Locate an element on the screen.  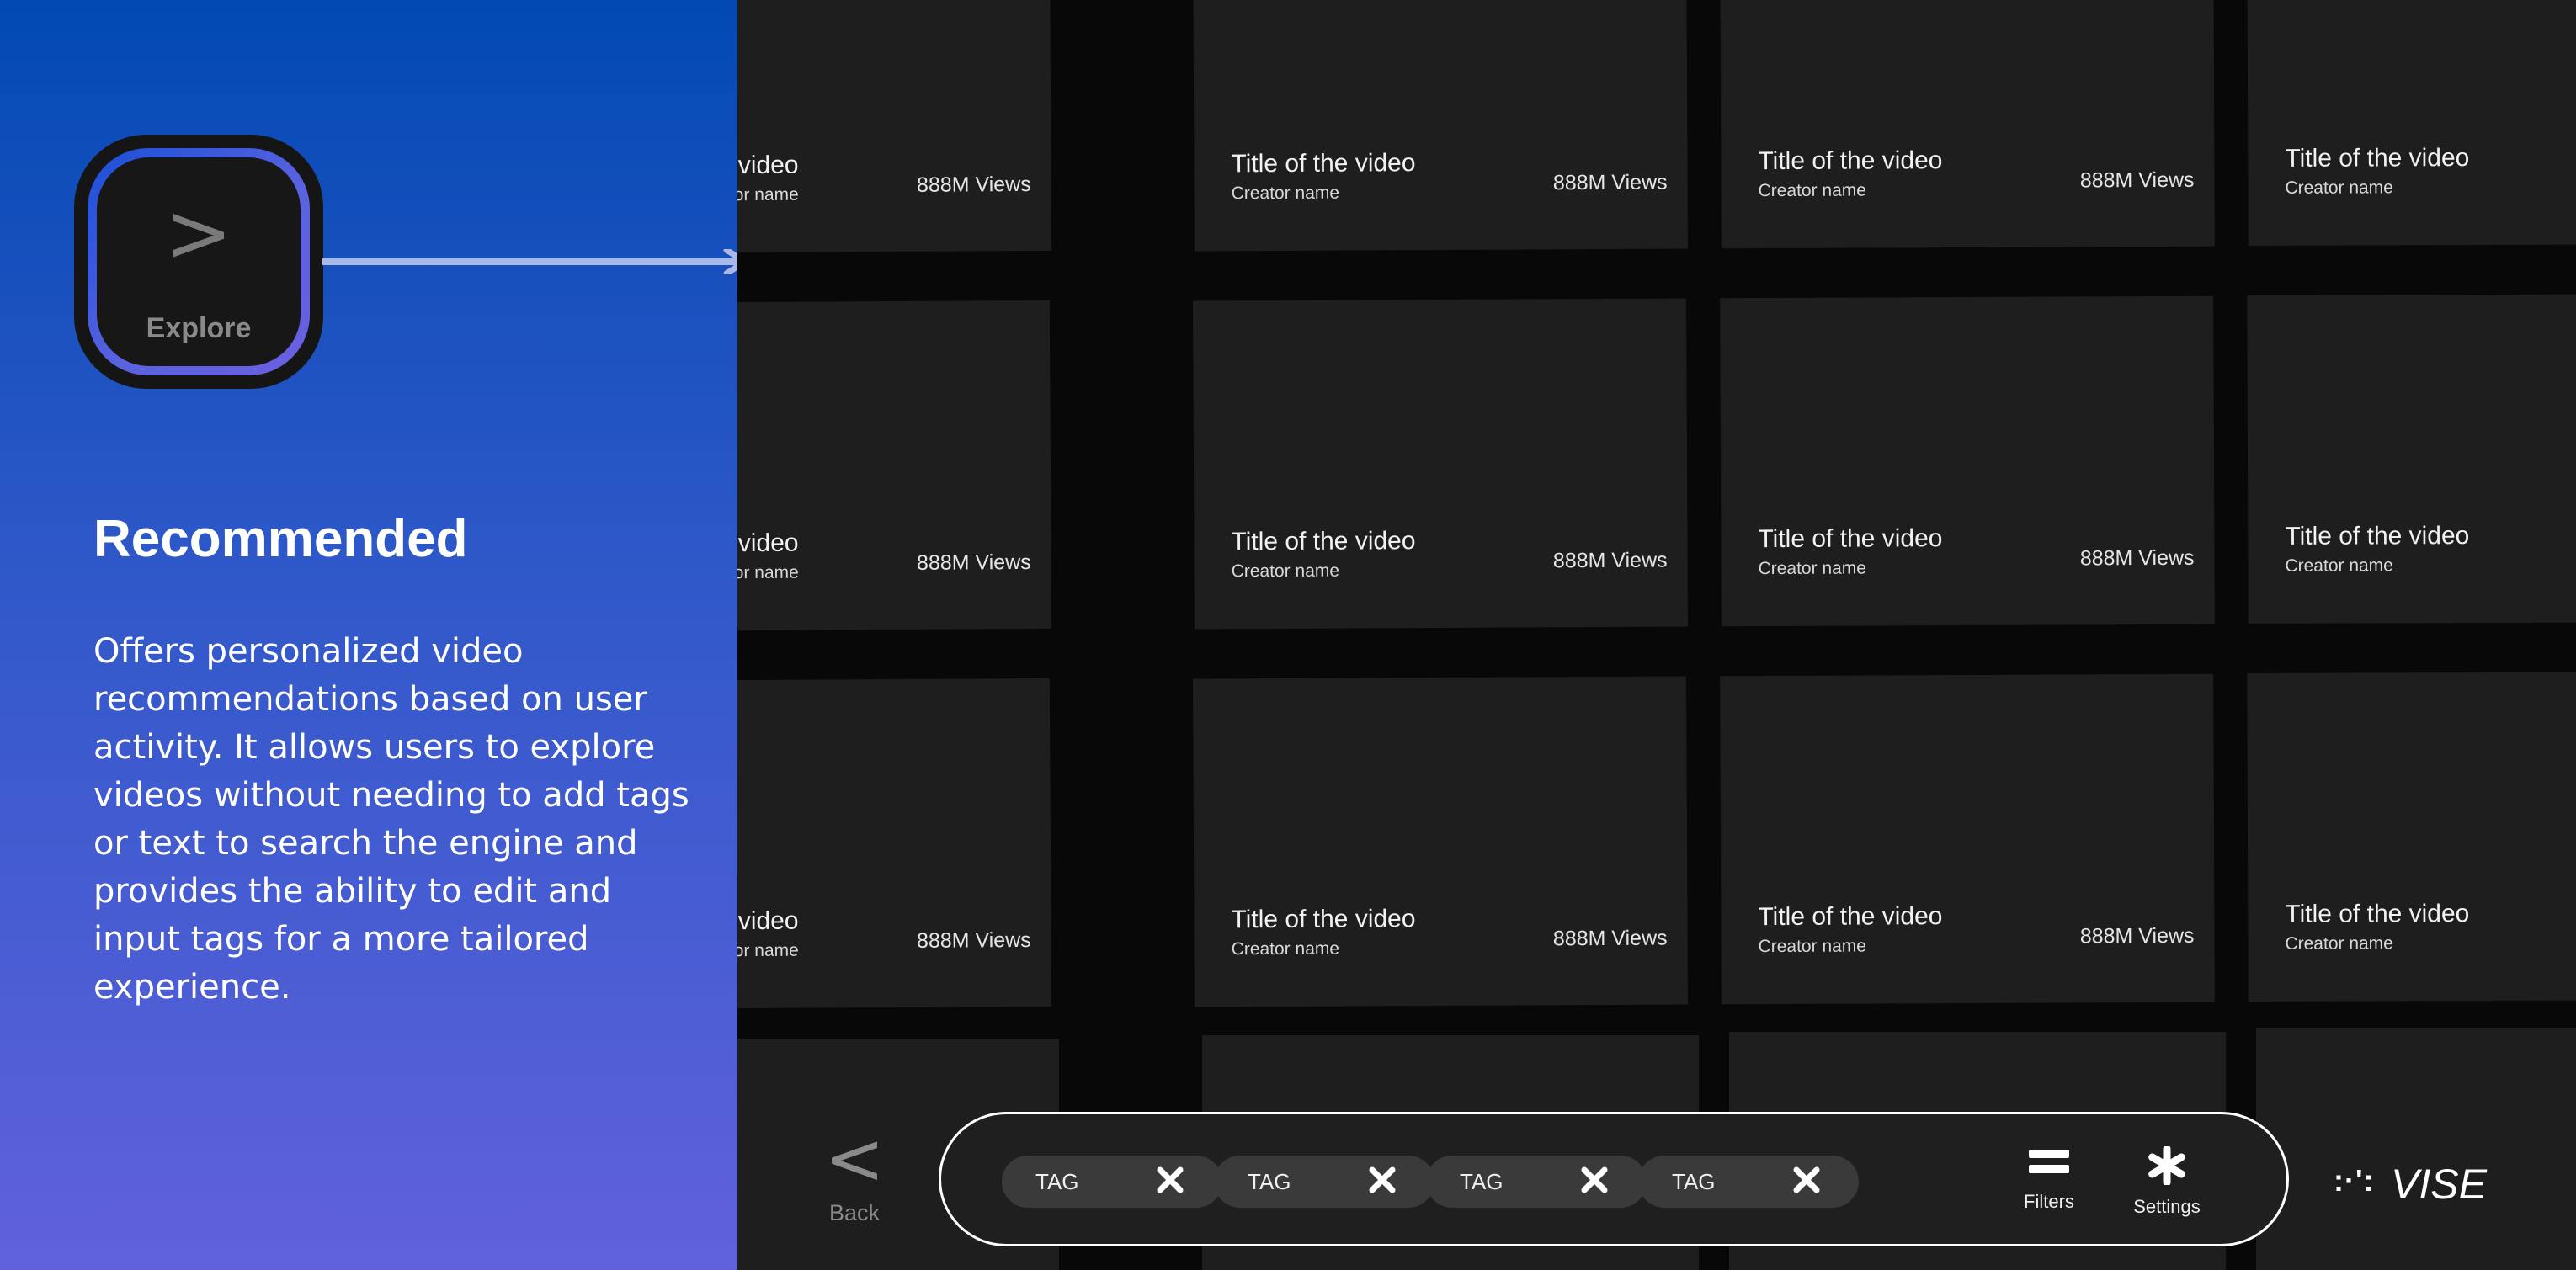
chevron-left-icon: < is located at coordinates (854, 1159).